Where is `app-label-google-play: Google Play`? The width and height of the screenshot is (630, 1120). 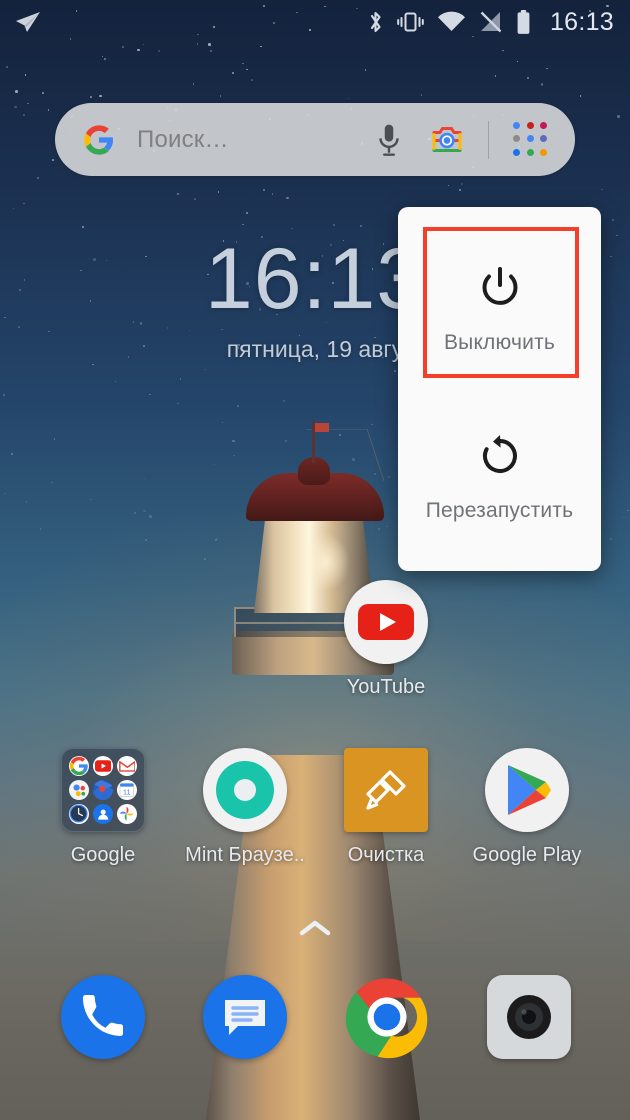
app-label-google-play: Google Play is located at coordinates (527, 855).